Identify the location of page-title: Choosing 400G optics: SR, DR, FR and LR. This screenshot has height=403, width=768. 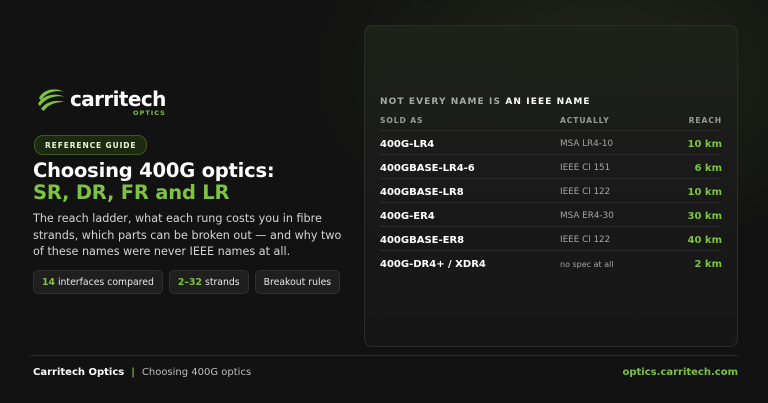
(154, 182).